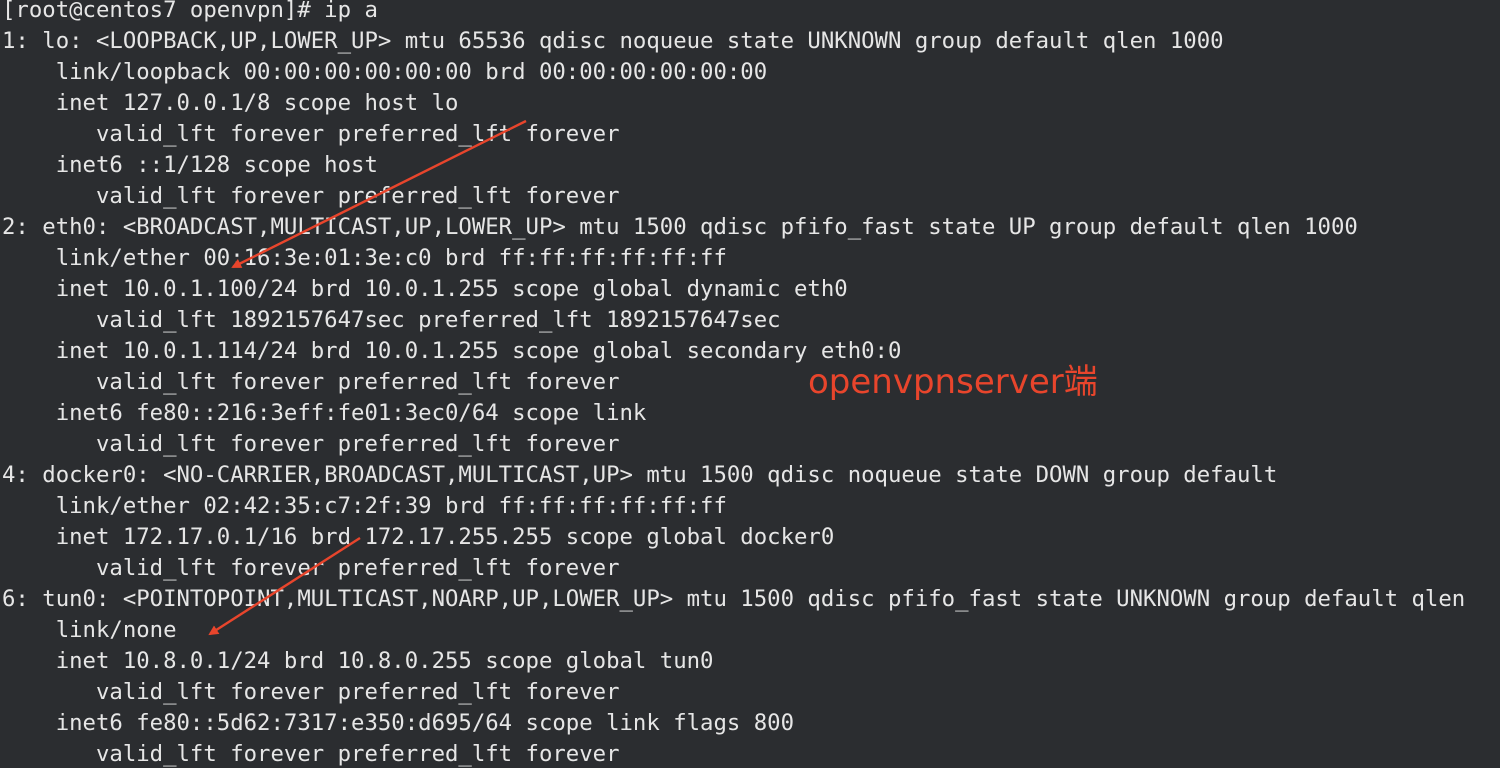  What do you see at coordinates (190, 11) in the screenshot?
I see `terminal-line-prompt: [root@centos7 openvpn]# ip a` at bounding box center [190, 11].